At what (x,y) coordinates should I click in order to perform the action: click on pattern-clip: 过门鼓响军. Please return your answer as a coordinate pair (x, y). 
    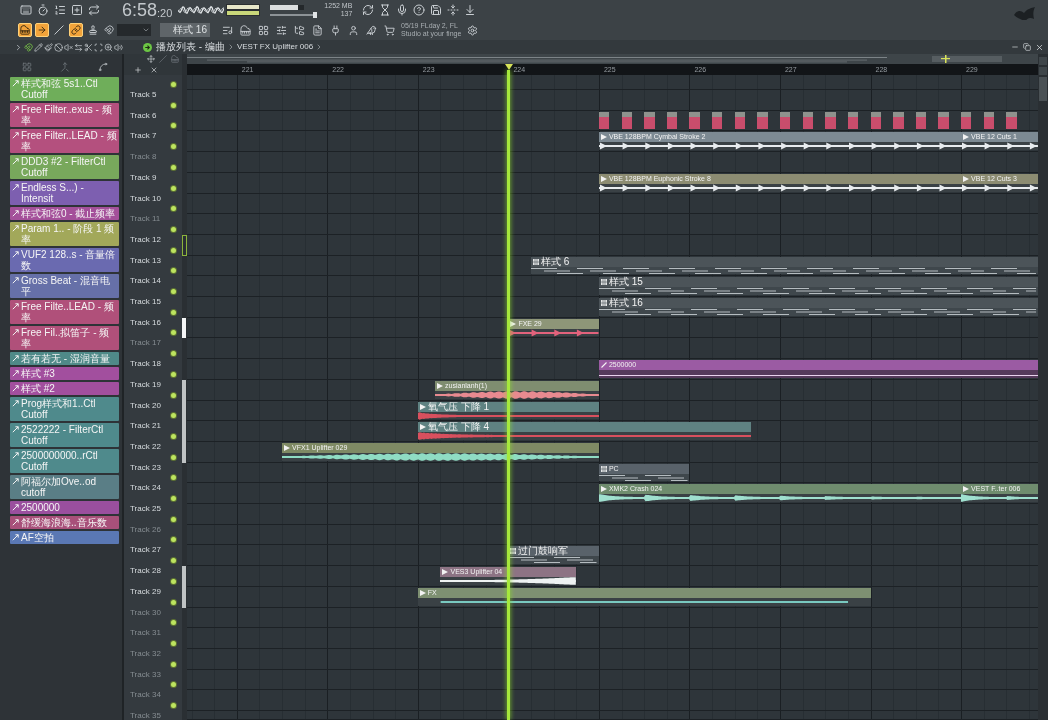
    Looking at the image, I should click on (553, 555).